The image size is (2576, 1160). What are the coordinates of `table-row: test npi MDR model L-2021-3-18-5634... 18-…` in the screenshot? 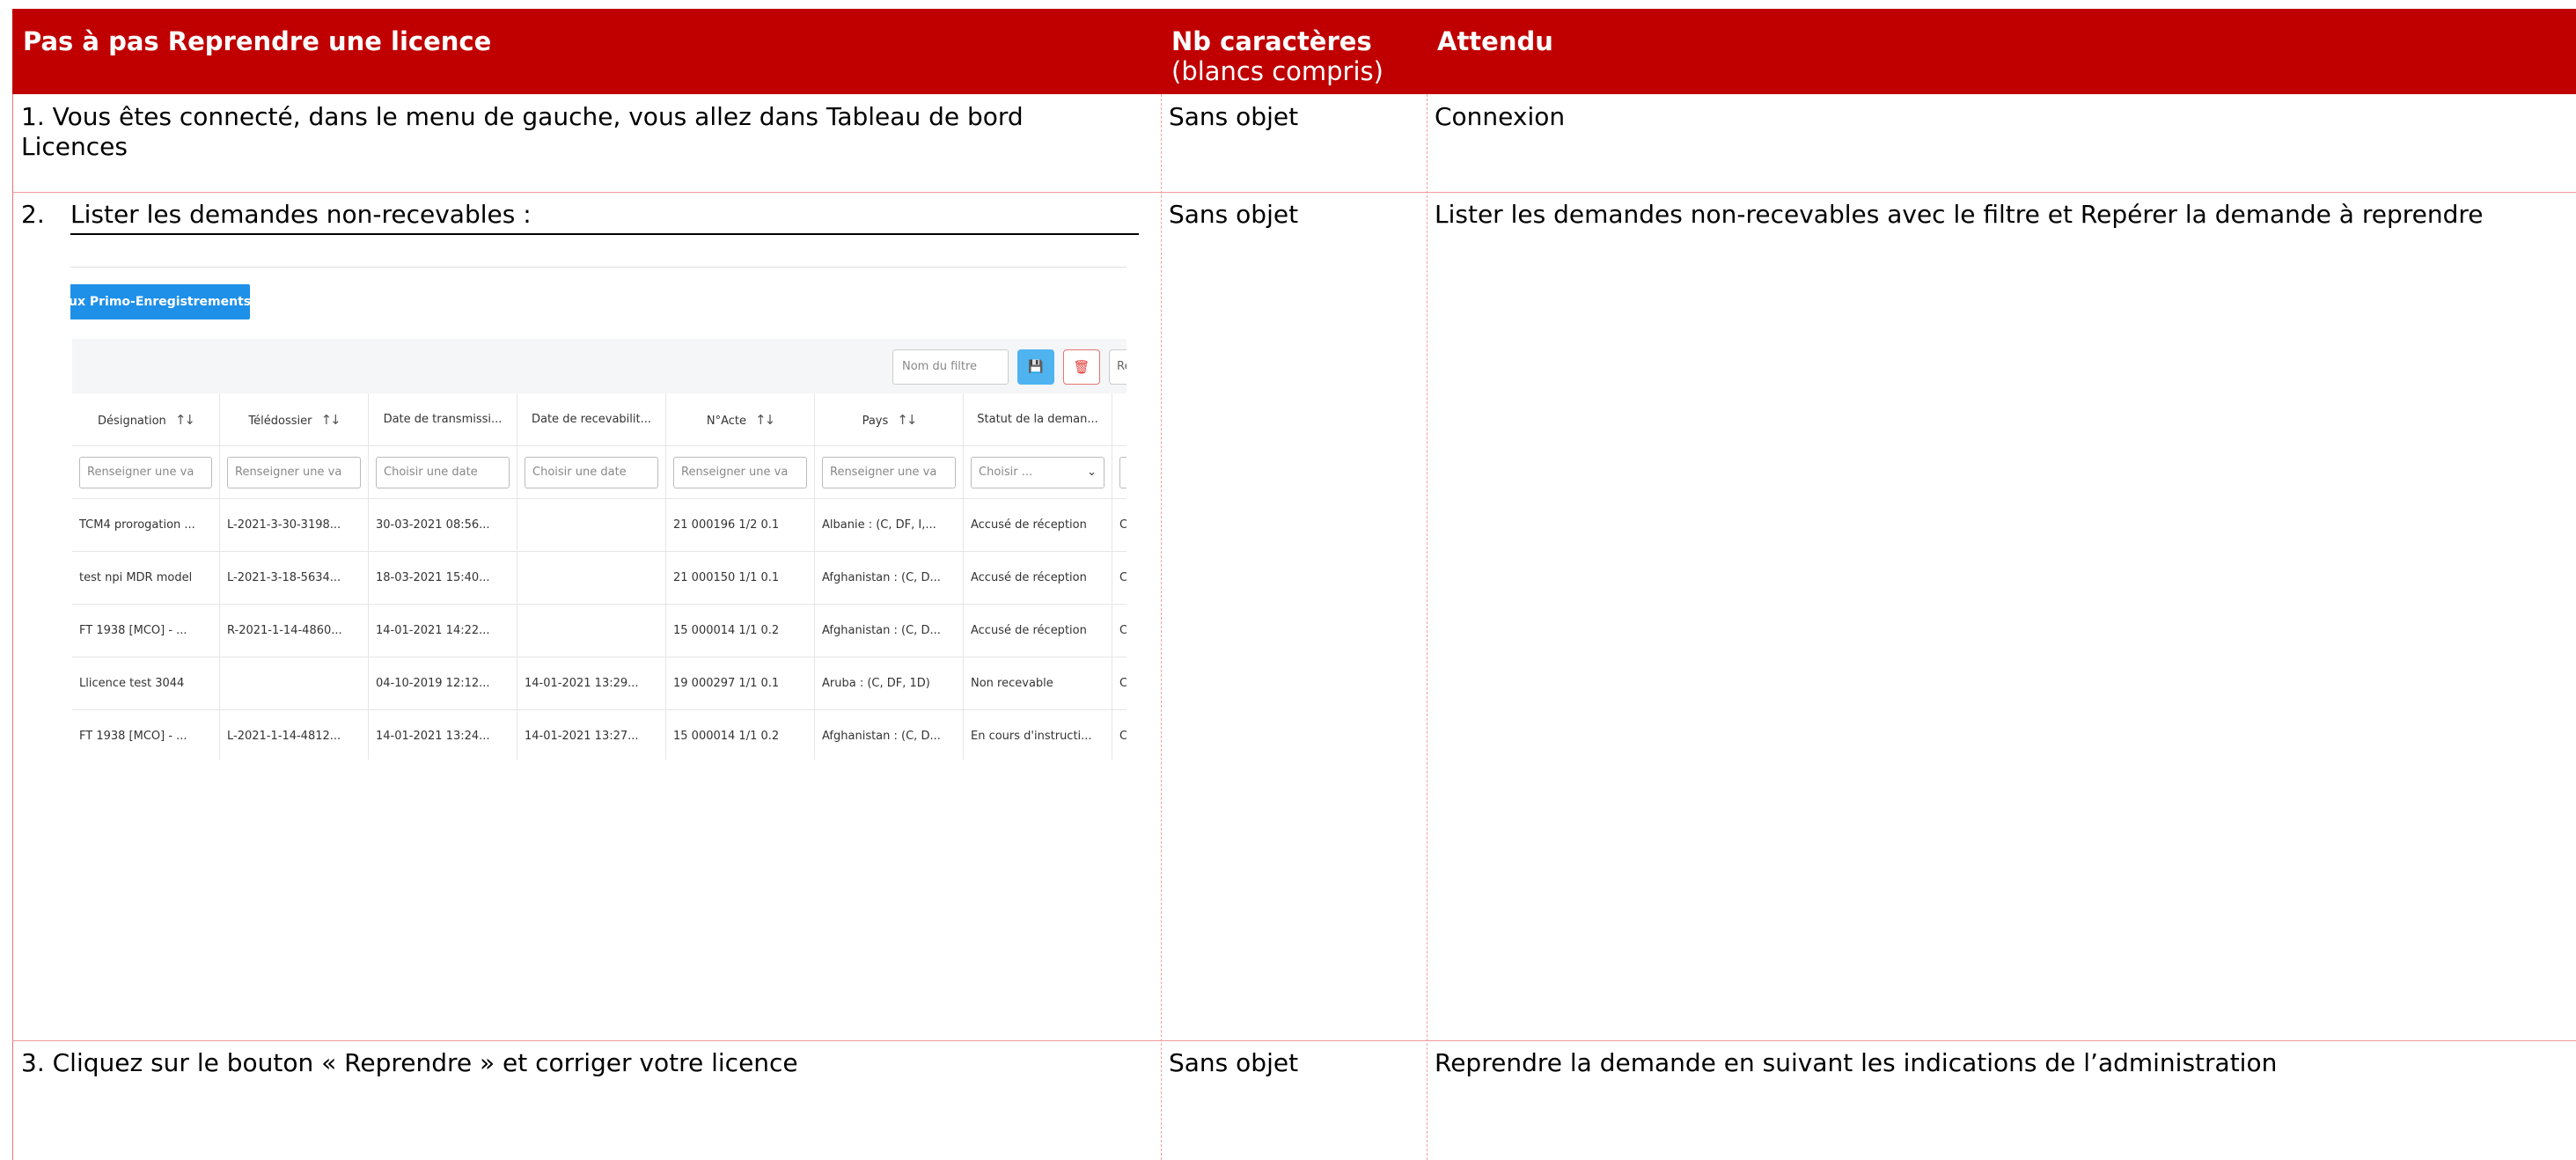 It's located at (599, 579).